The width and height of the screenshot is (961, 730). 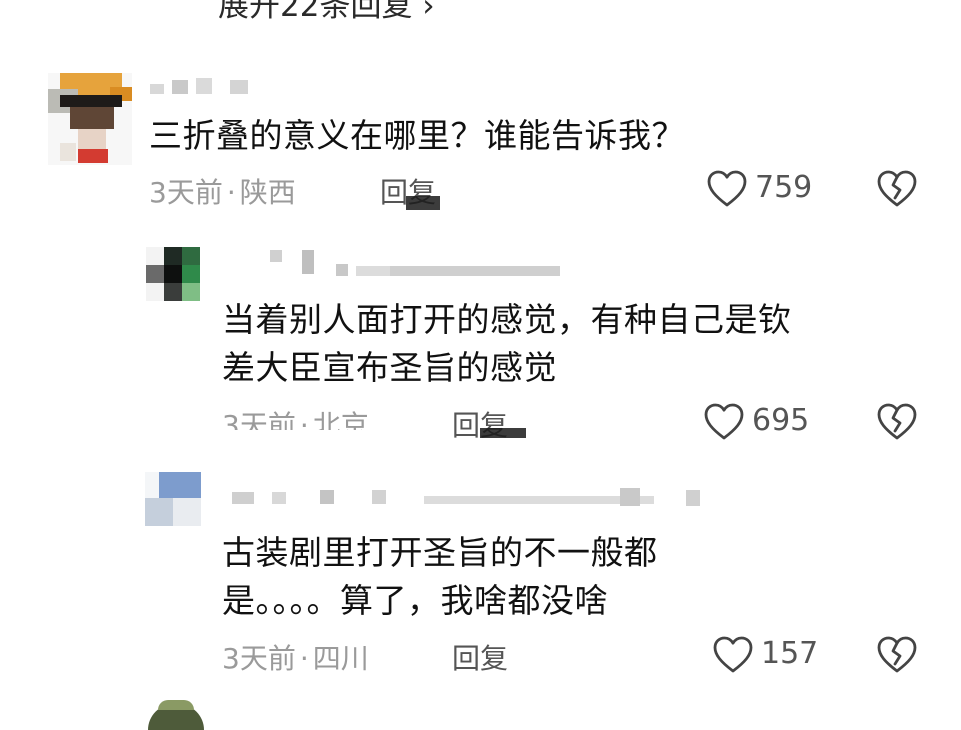 I want to click on comment-text-line: 差大臣宣布圣旨的感觉, so click(x=389, y=367).